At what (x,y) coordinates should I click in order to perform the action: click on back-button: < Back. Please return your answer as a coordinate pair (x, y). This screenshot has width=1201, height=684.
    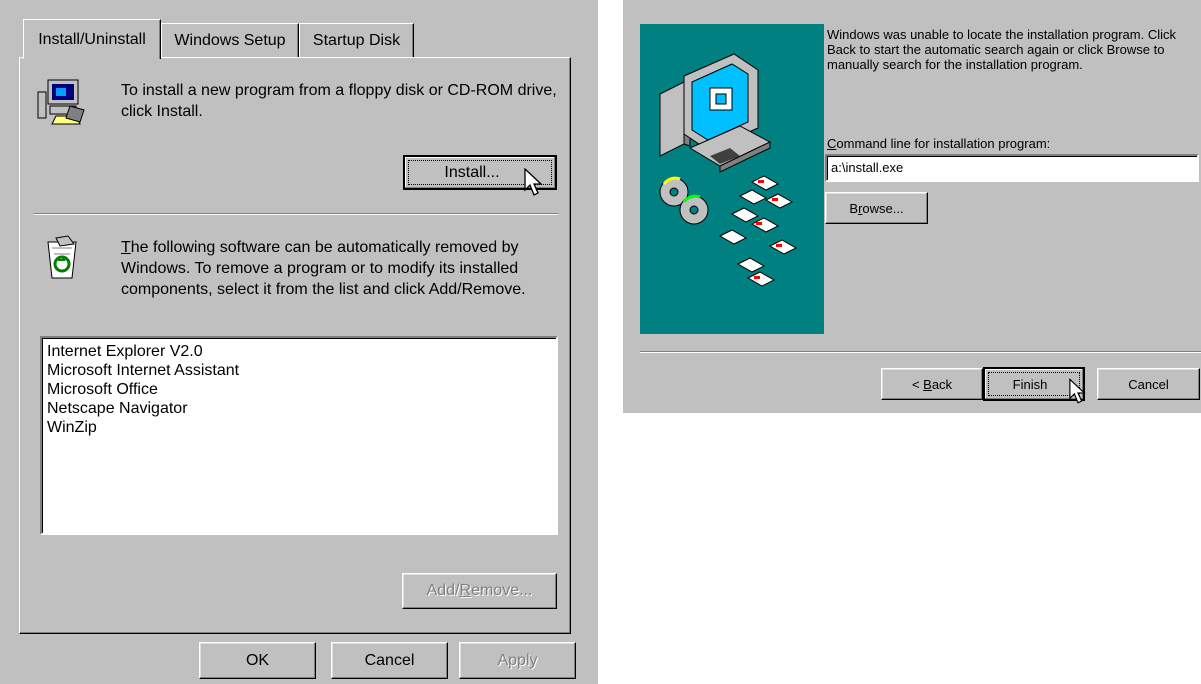
    Looking at the image, I should click on (932, 384).